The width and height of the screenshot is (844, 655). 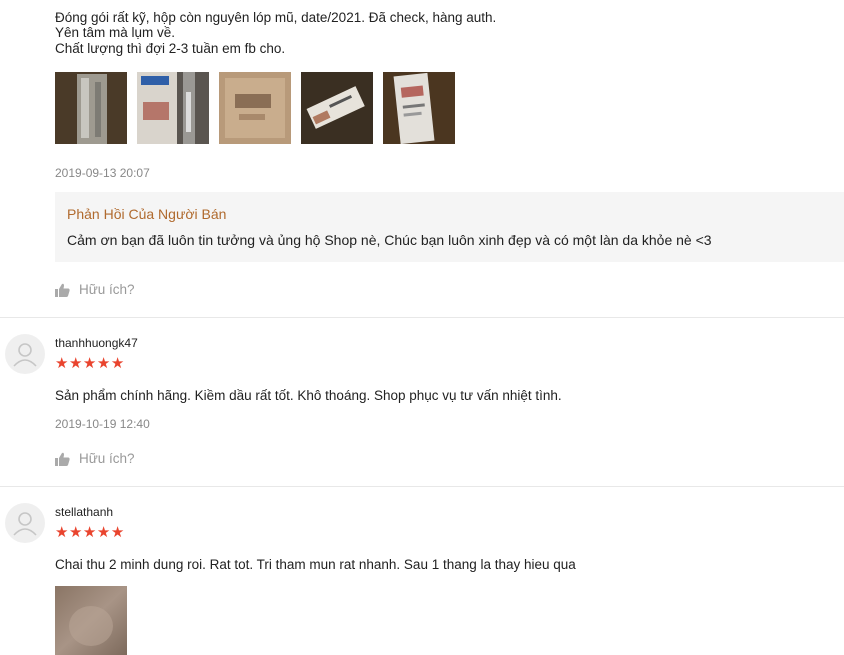 What do you see at coordinates (84, 512) in the screenshot?
I see `review-username: stellathanh` at bounding box center [84, 512].